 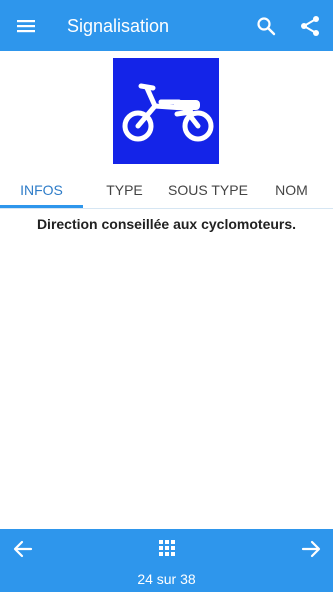 I want to click on road-sign-image, so click(x=166, y=111).